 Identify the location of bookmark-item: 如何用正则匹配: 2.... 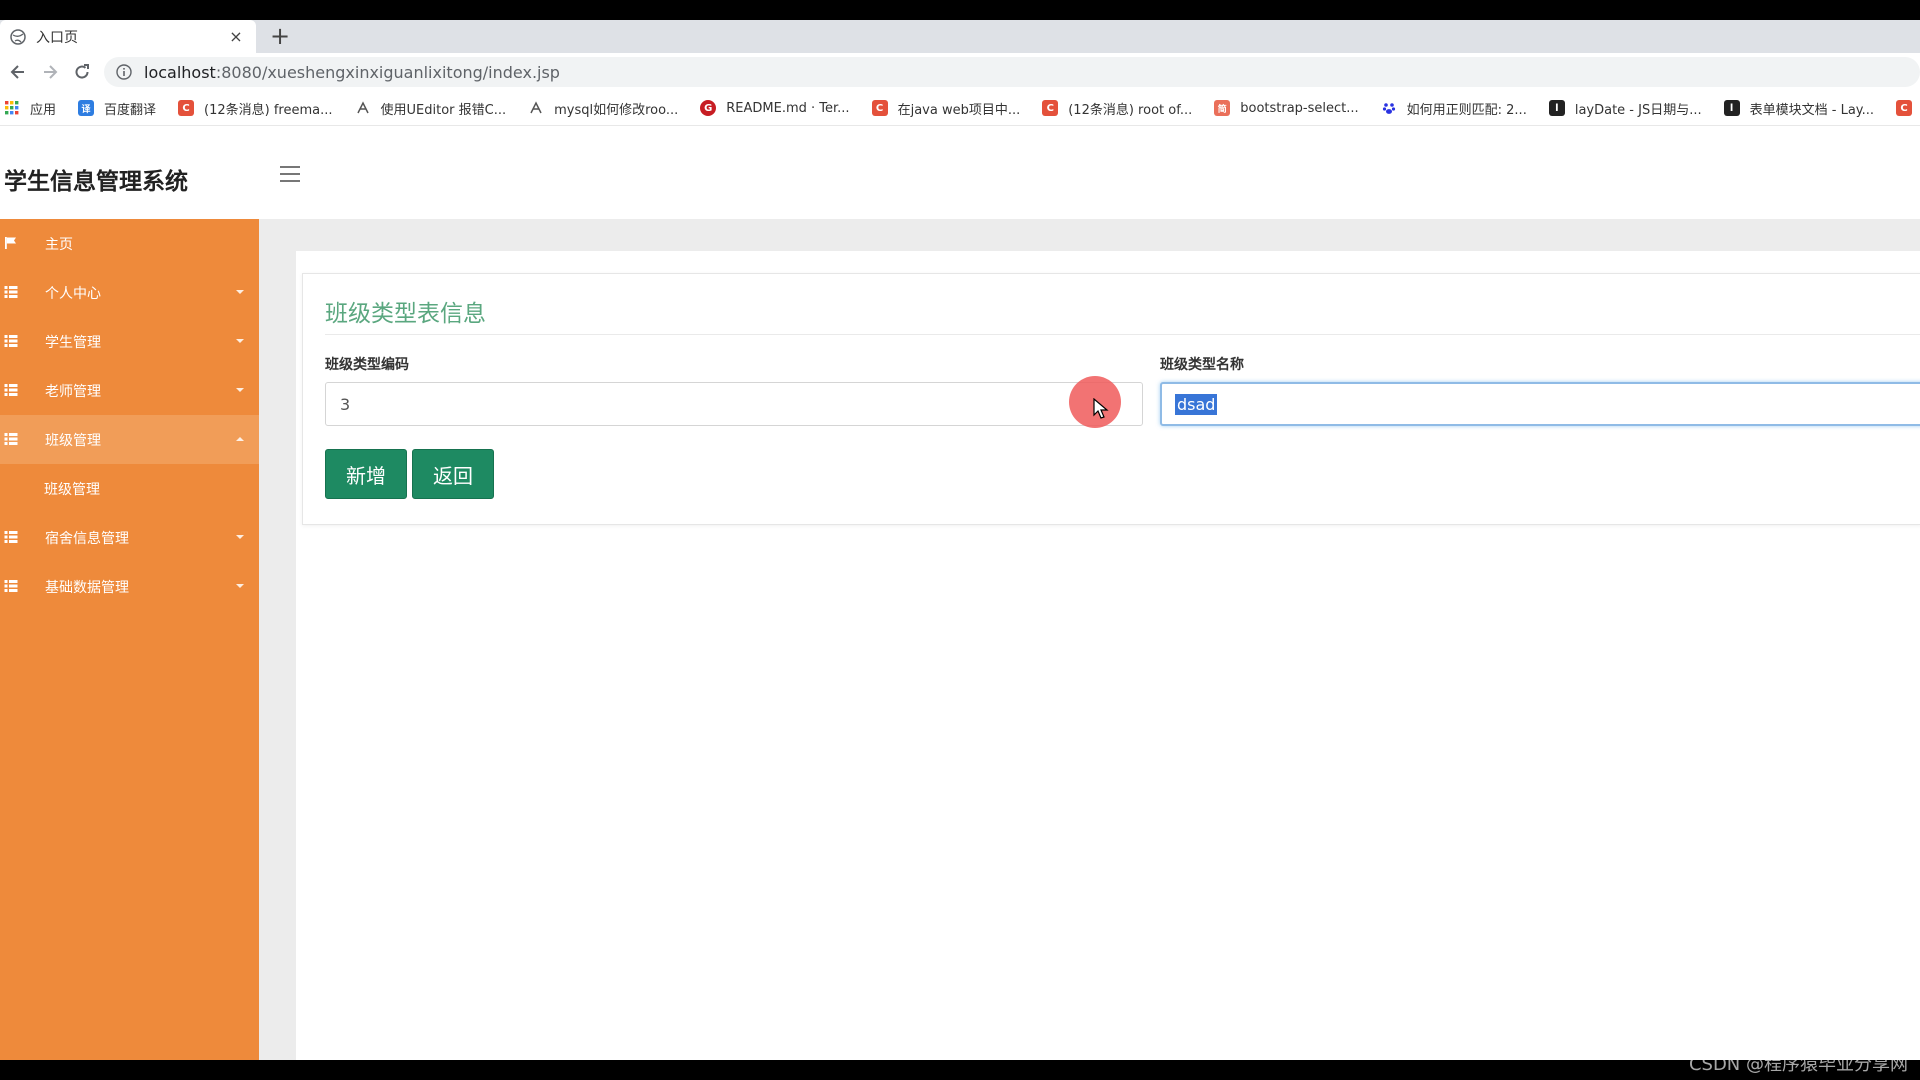
(1454, 108).